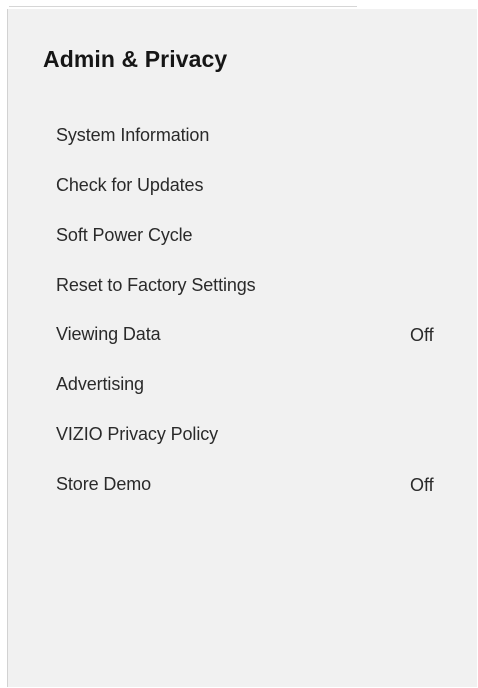 Image resolution: width=478 pixels, height=688 pixels. What do you see at coordinates (242, 136) in the screenshot?
I see `menu-item-system-information: System Information` at bounding box center [242, 136].